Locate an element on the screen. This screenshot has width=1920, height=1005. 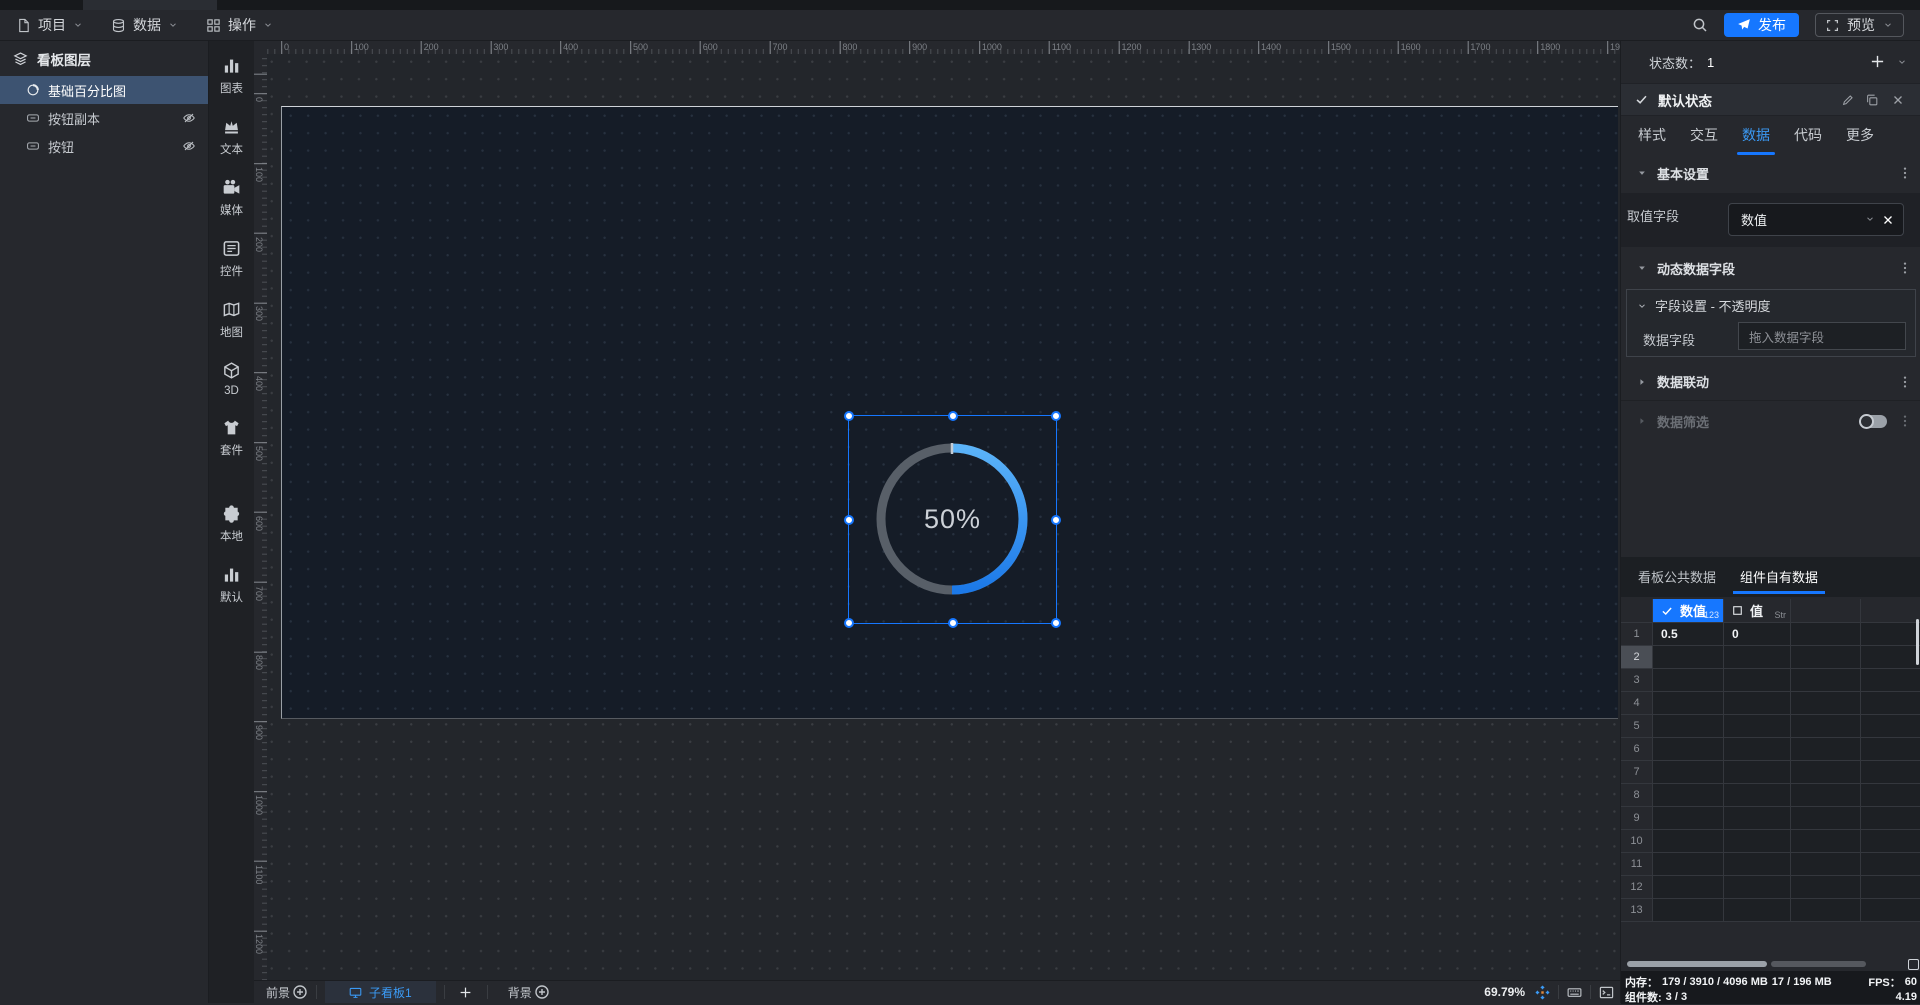
section-dynamic-fields: 动态数据字段 is located at coordinates (1770, 268).